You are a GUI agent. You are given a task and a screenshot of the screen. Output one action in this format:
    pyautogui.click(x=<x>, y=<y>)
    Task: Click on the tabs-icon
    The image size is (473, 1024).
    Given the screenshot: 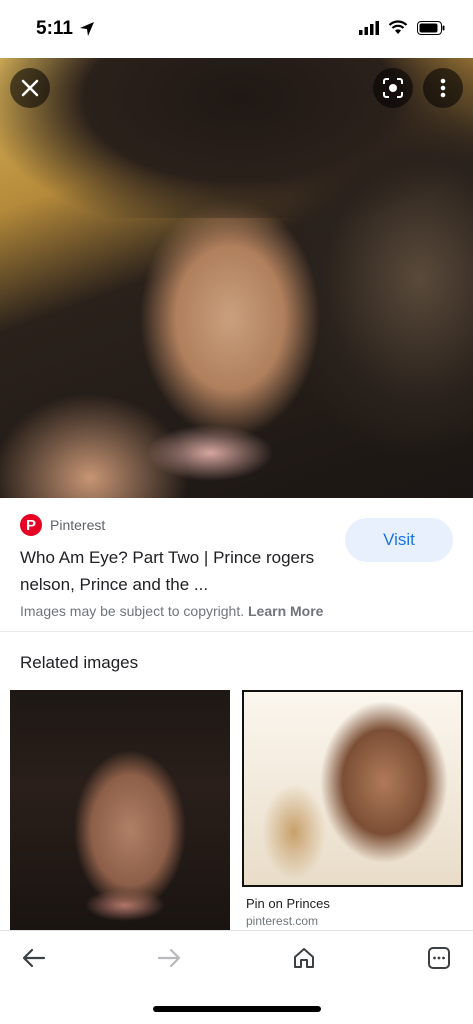 What is the action you would take?
    pyautogui.click(x=439, y=958)
    